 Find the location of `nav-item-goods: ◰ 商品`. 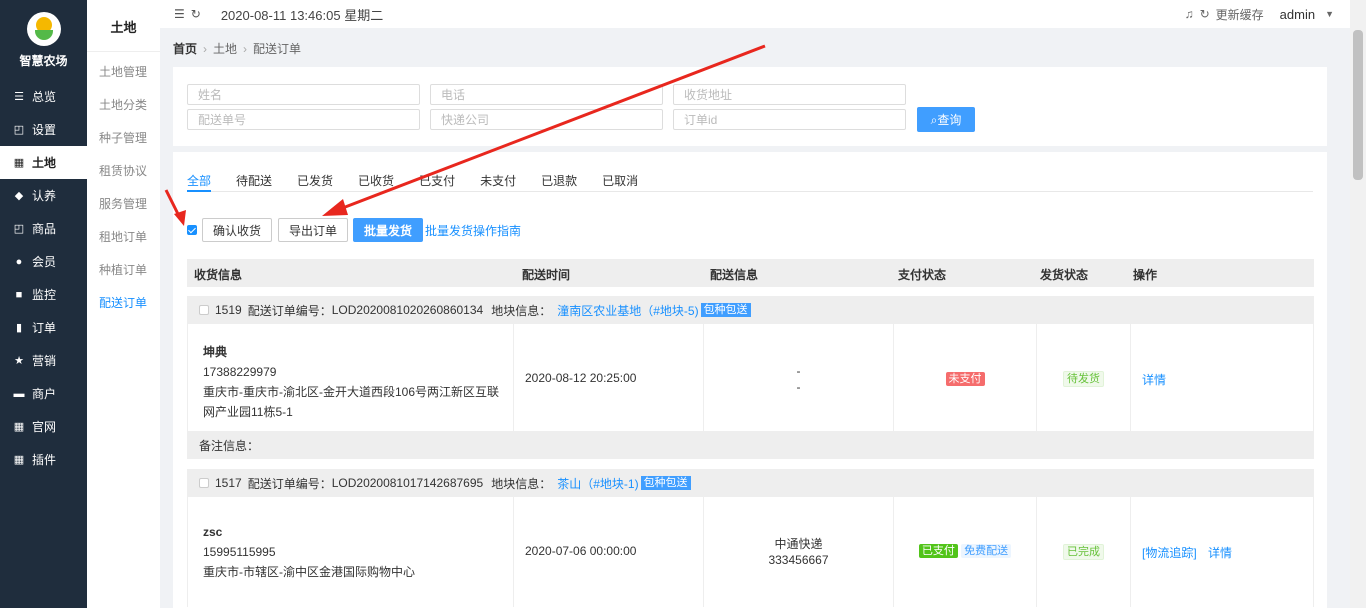

nav-item-goods: ◰ 商品 is located at coordinates (43, 228).